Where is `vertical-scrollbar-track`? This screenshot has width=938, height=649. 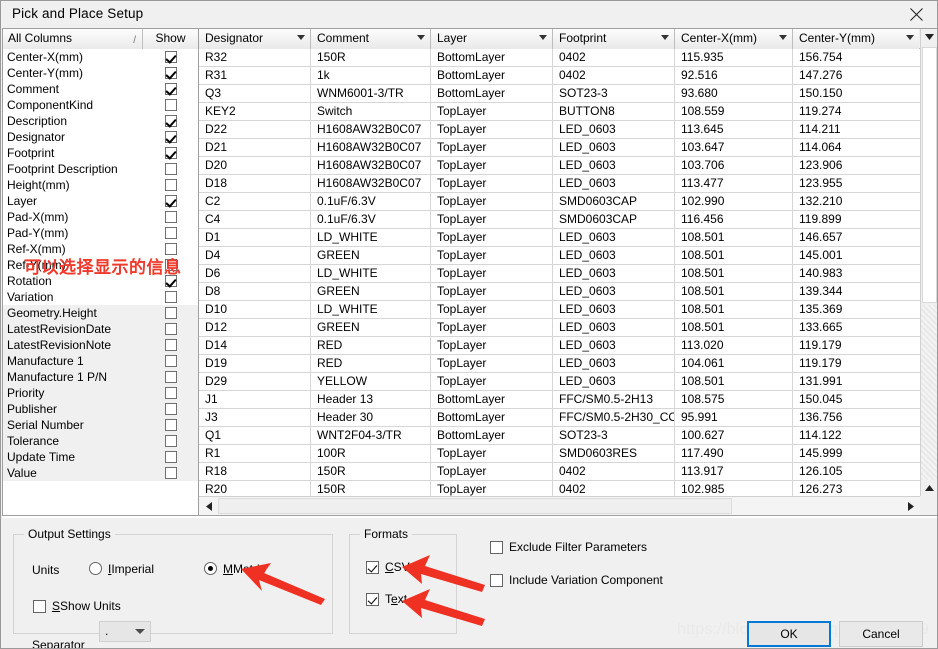
vertical-scrollbar-track is located at coordinates (929, 392).